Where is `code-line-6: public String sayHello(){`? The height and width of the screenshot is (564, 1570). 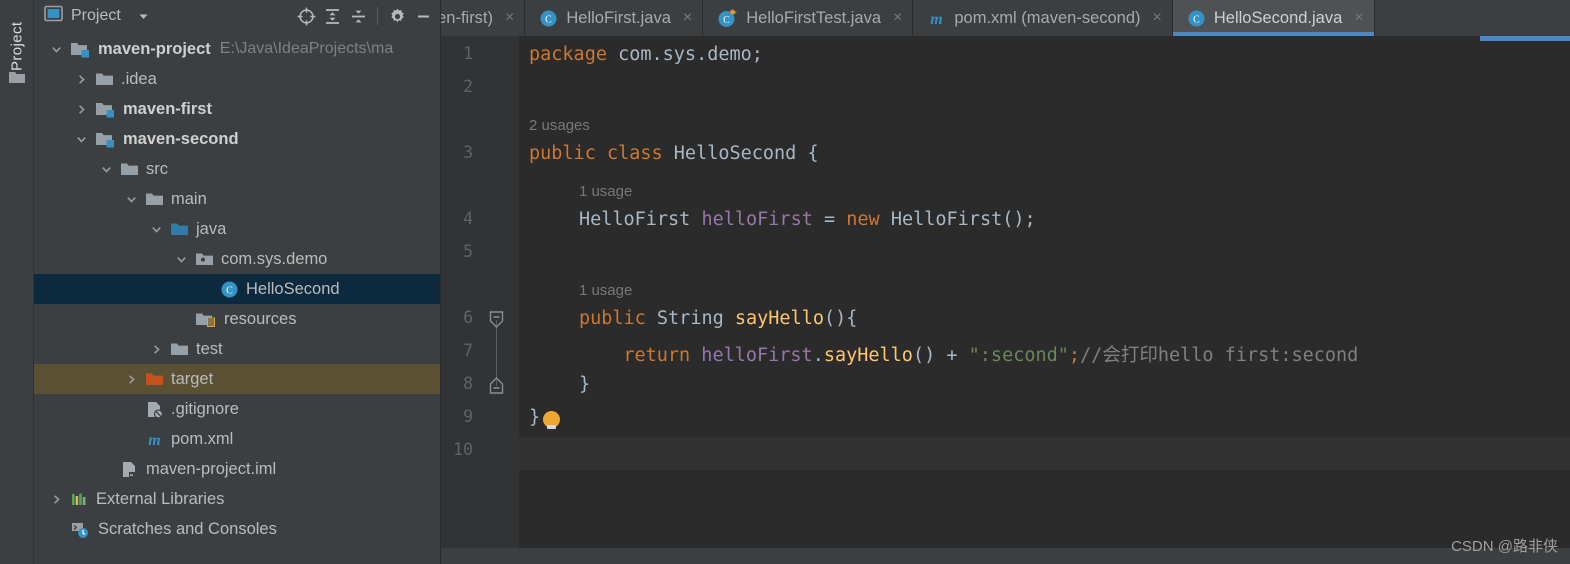
code-line-6: public String sayHello(){ is located at coordinates (718, 318).